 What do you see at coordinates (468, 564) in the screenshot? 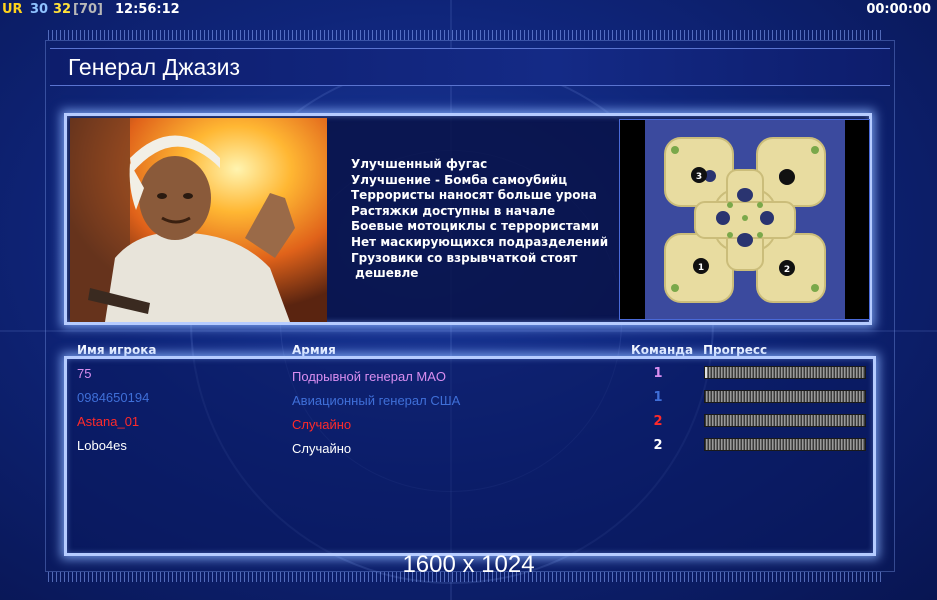
I see `resolution-label: 1600 x 1024` at bounding box center [468, 564].